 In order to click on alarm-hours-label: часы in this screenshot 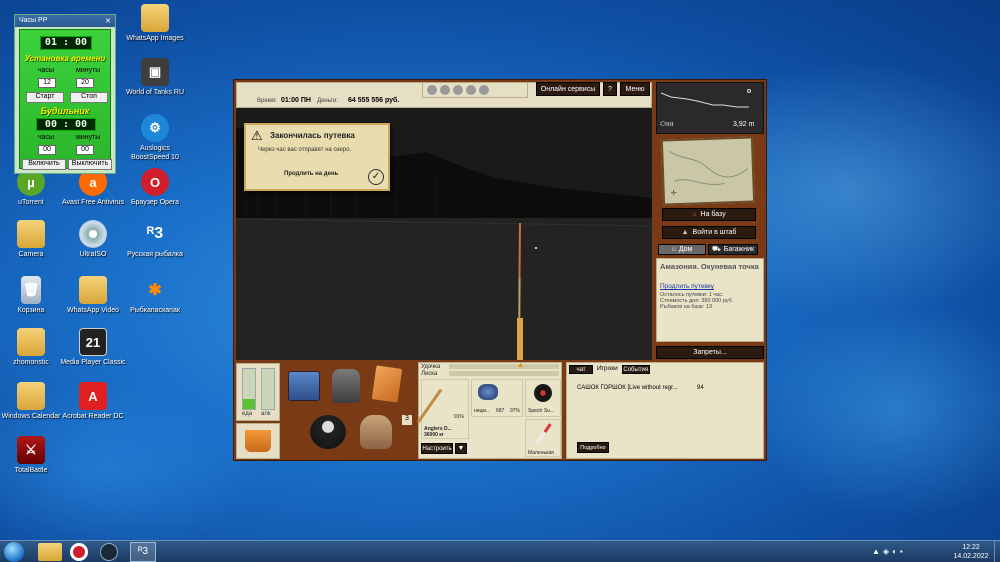, I will do `click(46, 137)`.